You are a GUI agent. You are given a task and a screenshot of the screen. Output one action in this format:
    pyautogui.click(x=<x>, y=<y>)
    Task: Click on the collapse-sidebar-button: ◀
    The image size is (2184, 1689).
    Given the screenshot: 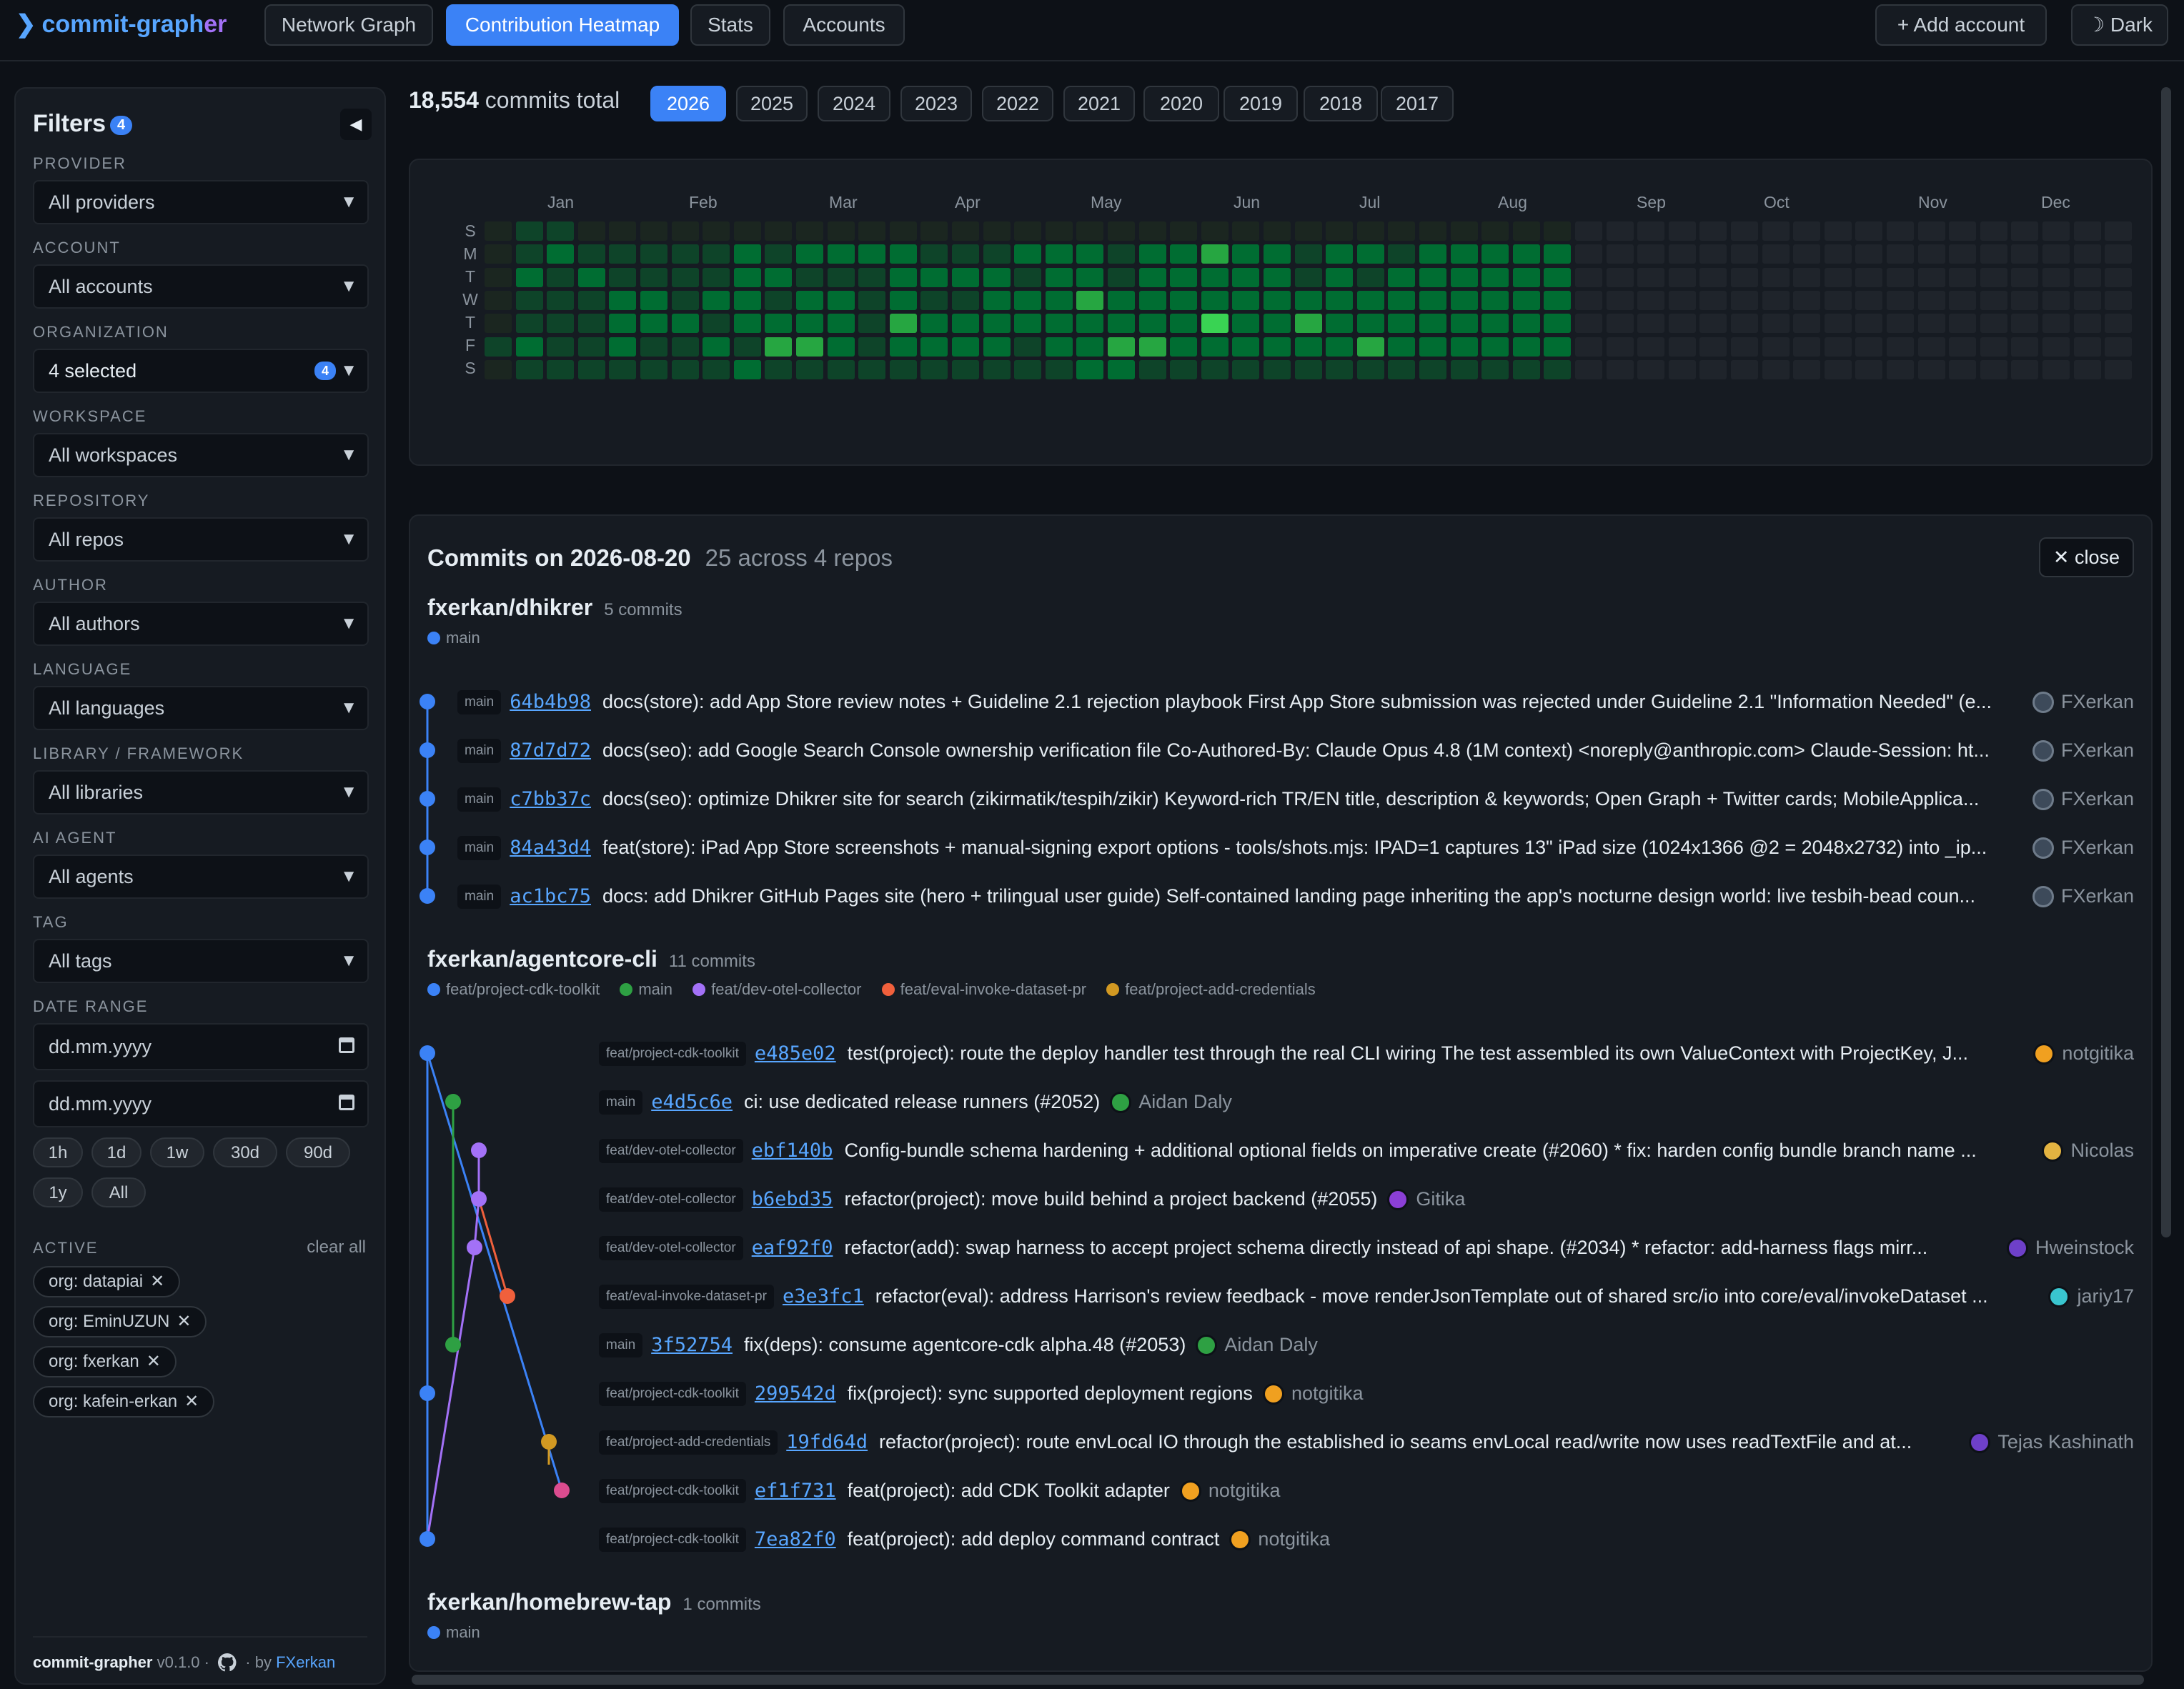 What is the action you would take?
    pyautogui.click(x=356, y=124)
    